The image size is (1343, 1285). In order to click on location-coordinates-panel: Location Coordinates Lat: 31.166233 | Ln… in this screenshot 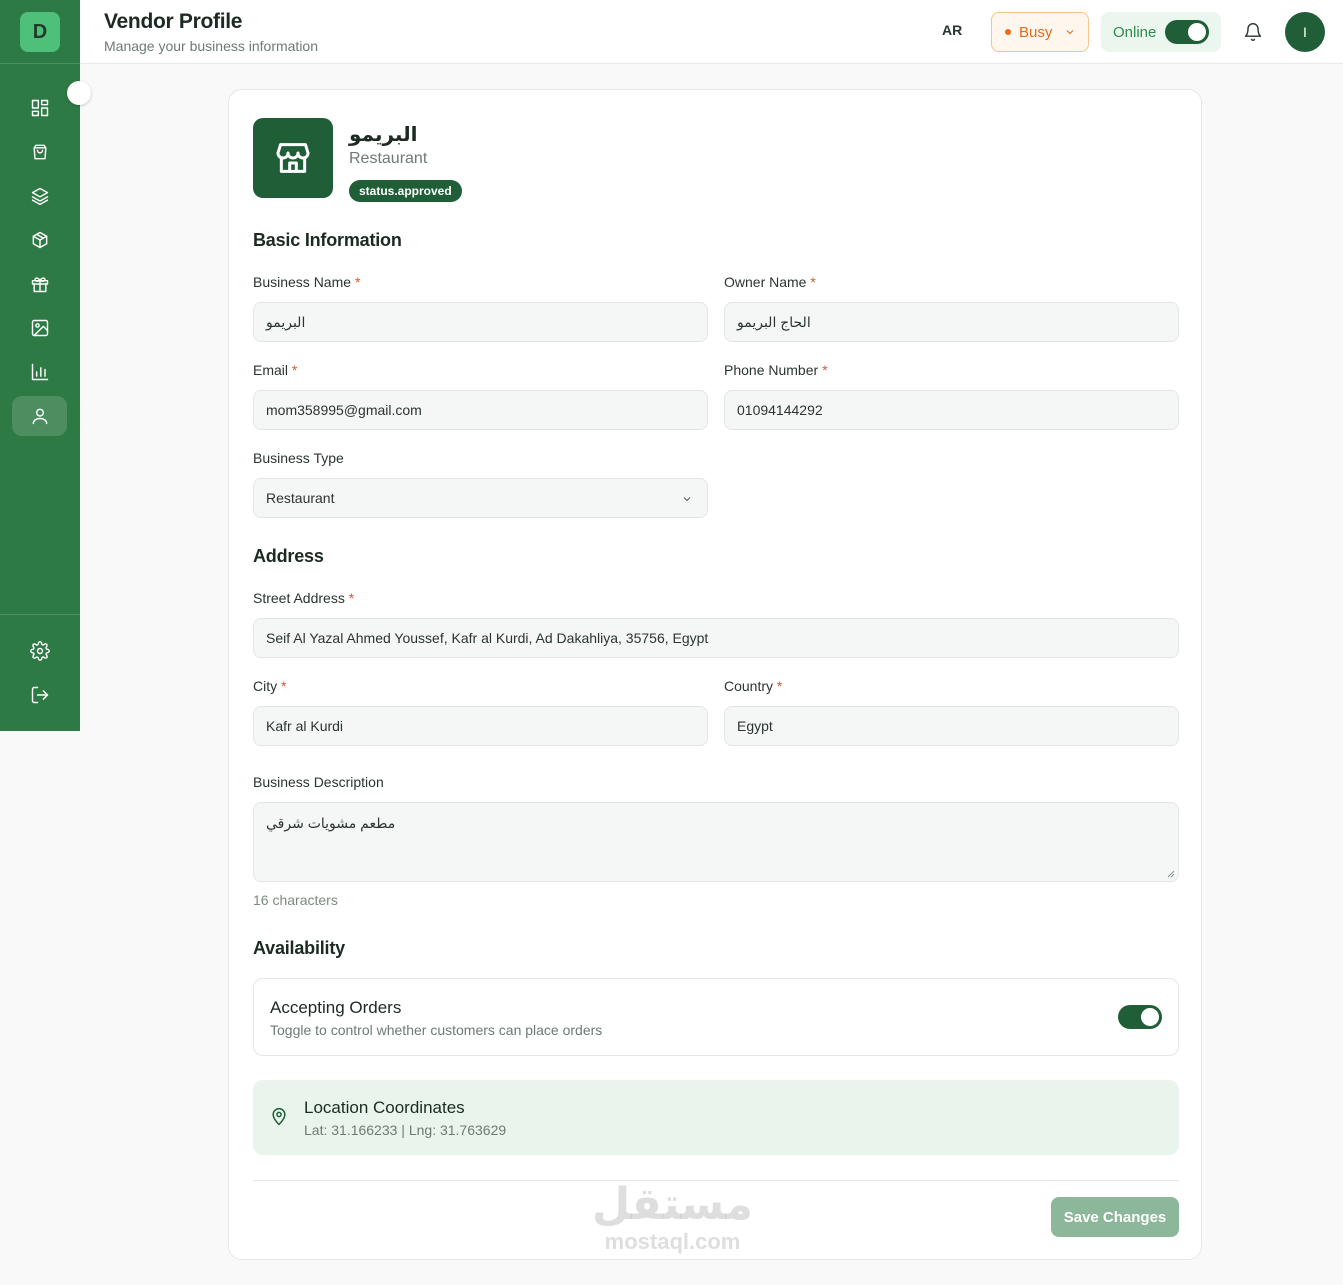, I will do `click(716, 1117)`.